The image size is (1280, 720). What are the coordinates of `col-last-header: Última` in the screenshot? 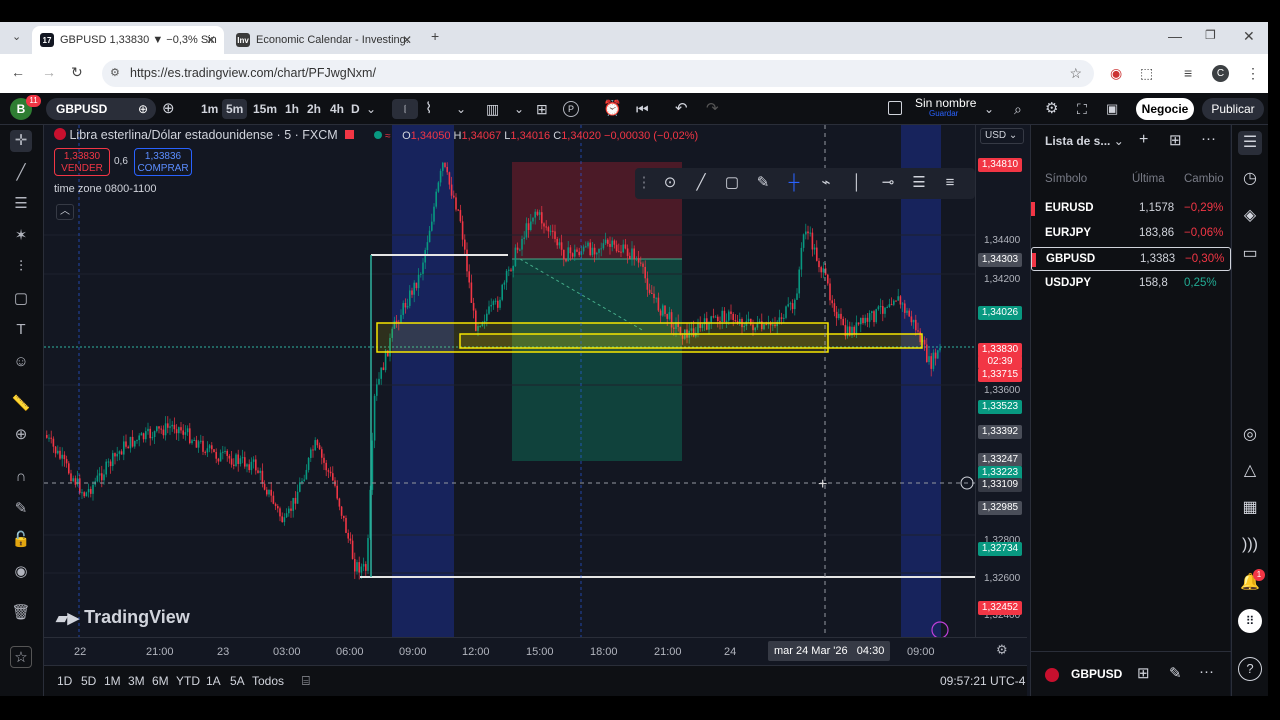 It's located at (1148, 179).